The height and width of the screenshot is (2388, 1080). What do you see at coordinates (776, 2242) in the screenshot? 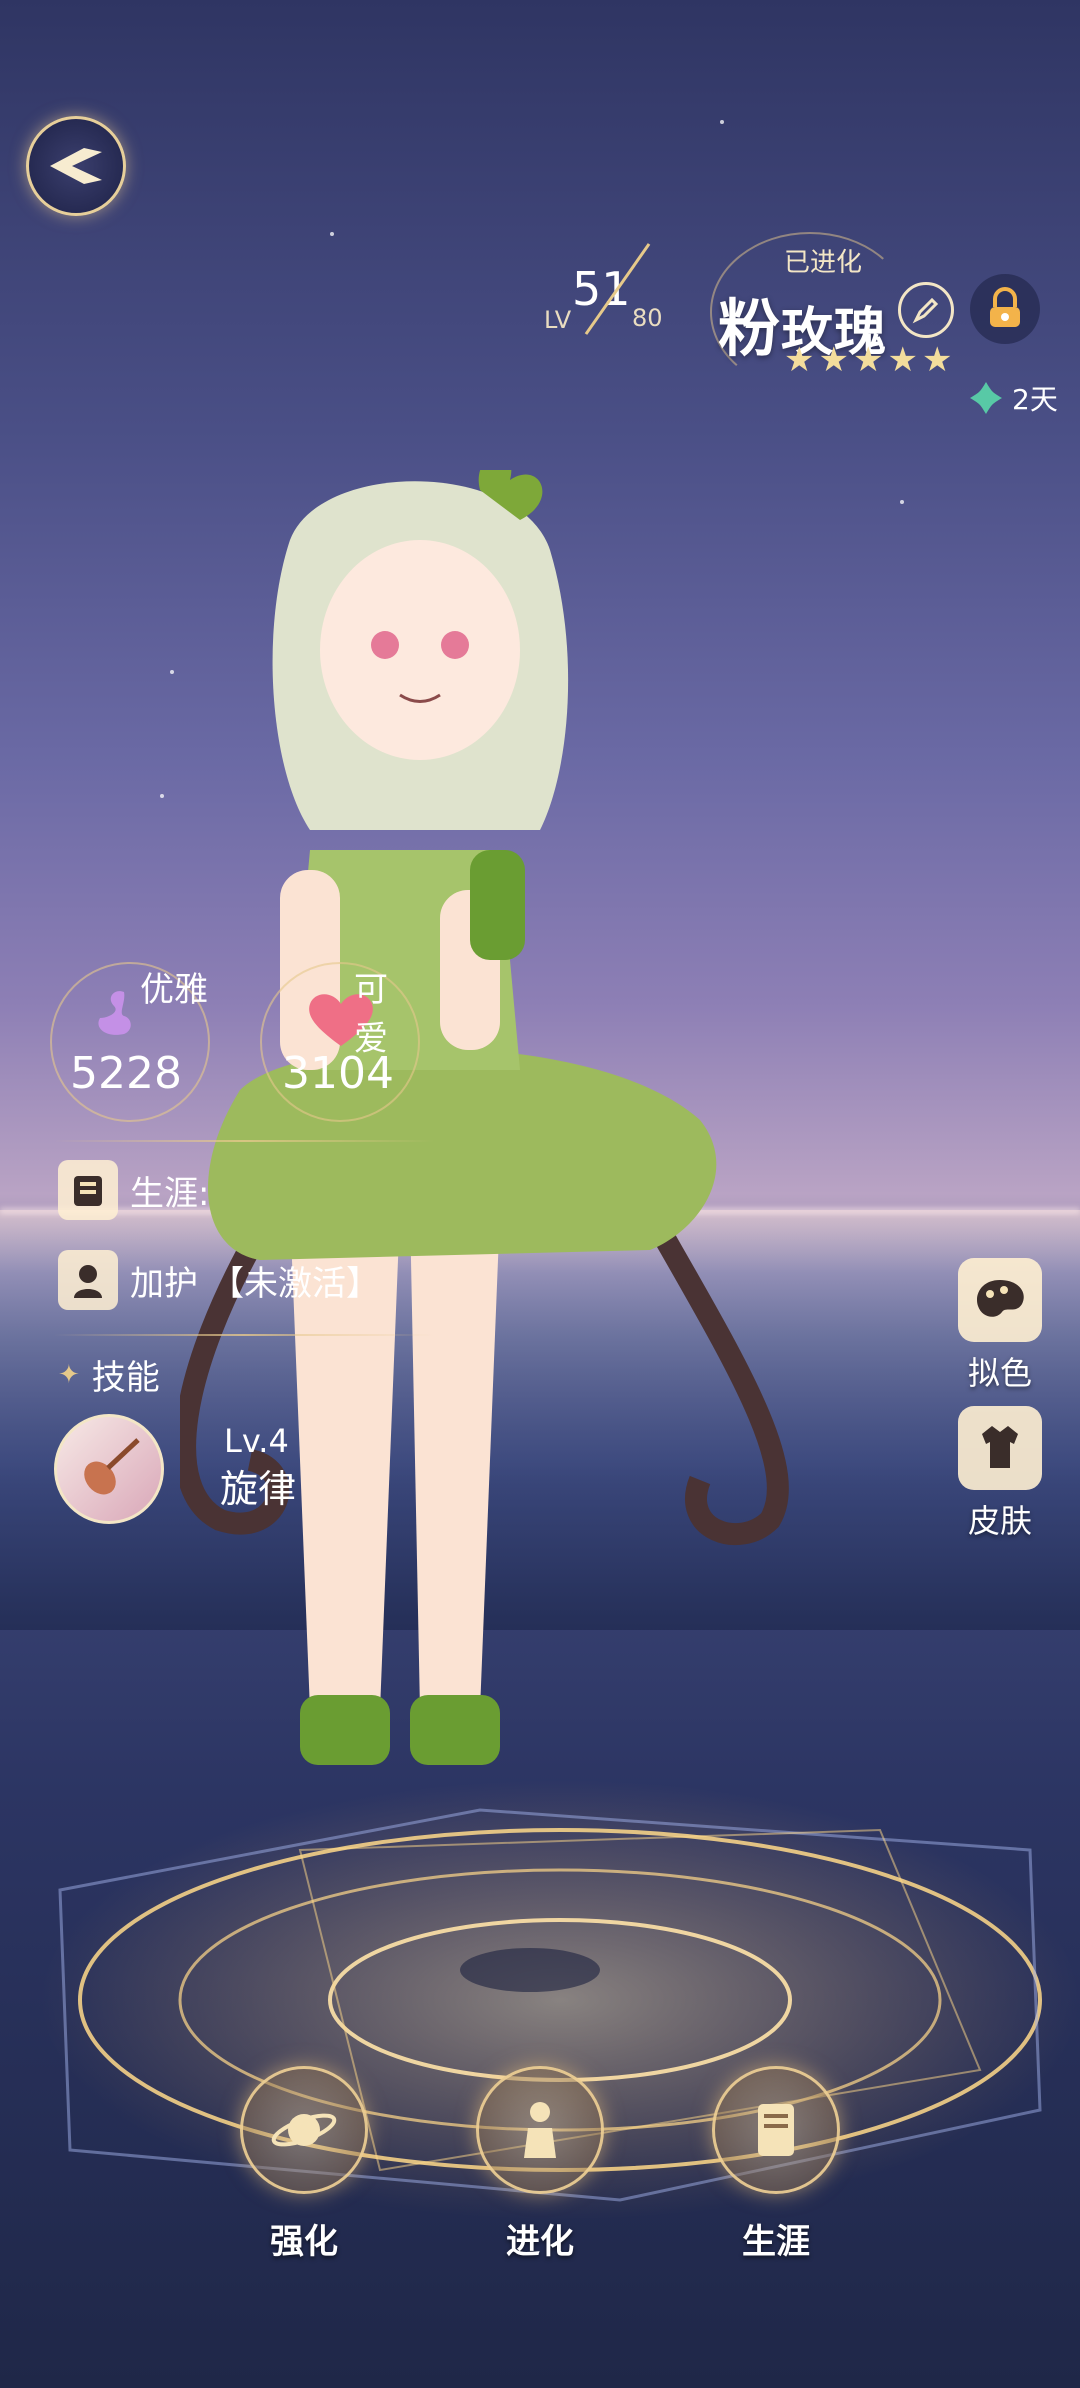
I see `career-nav-label: 生涯` at bounding box center [776, 2242].